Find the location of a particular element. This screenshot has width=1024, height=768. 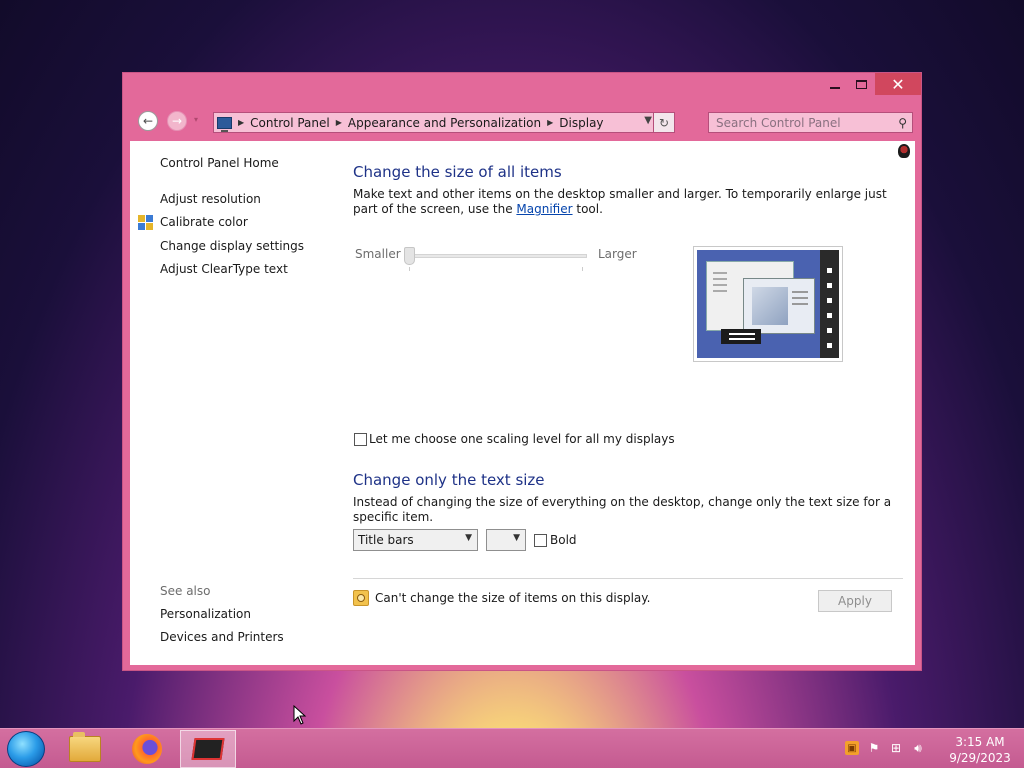

refresh-button: ↻ is located at coordinates (663, 122).